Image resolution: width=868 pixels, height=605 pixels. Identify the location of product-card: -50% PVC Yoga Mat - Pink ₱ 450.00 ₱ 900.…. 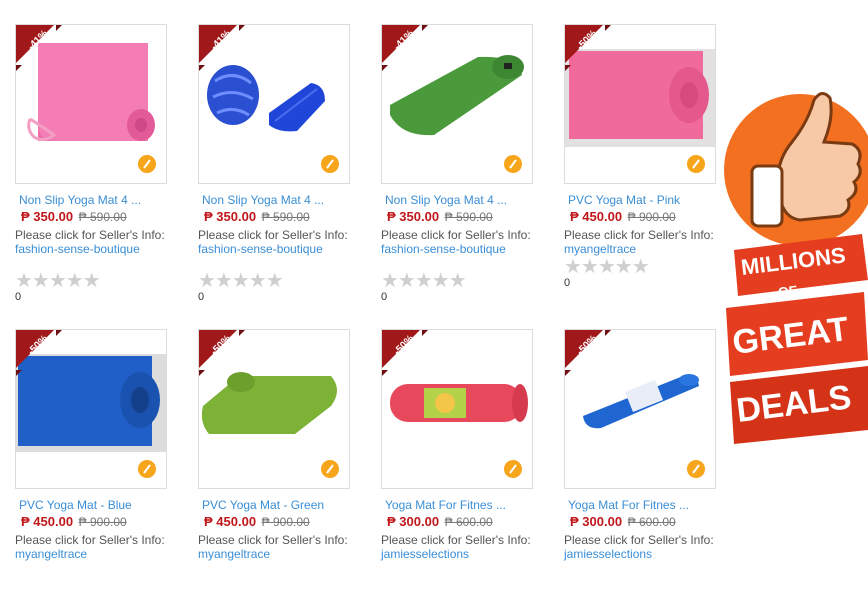
(634, 150).